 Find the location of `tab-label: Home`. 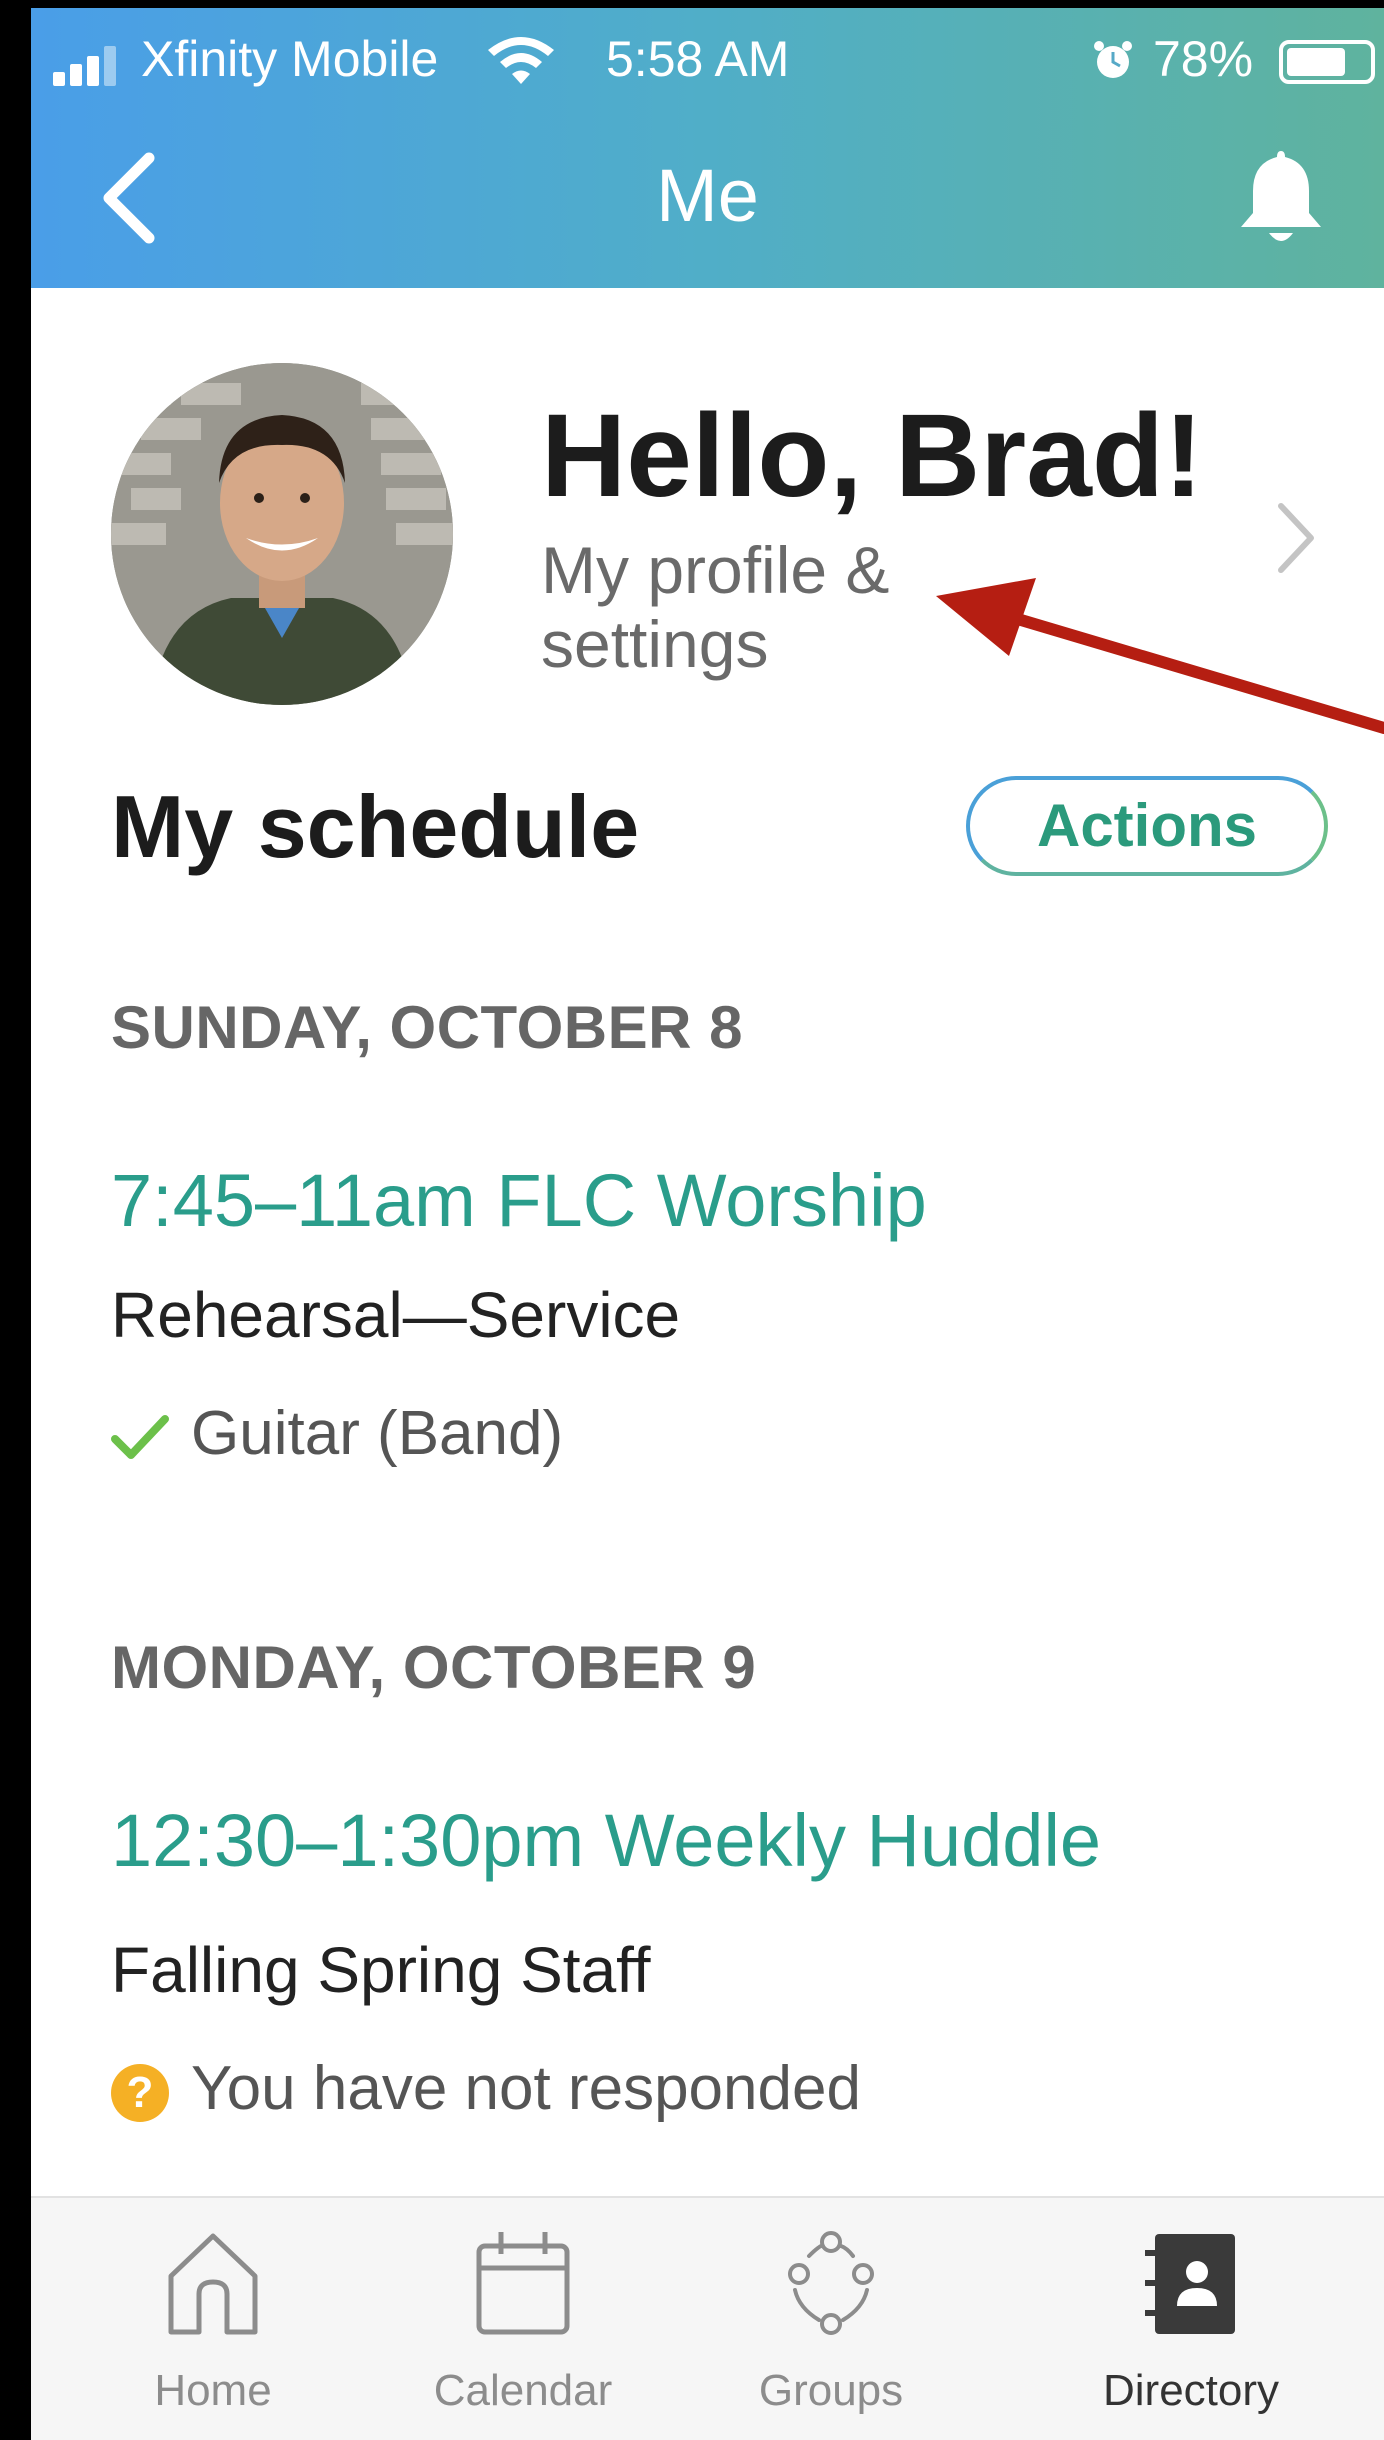

tab-label: Home is located at coordinates (213, 2390).